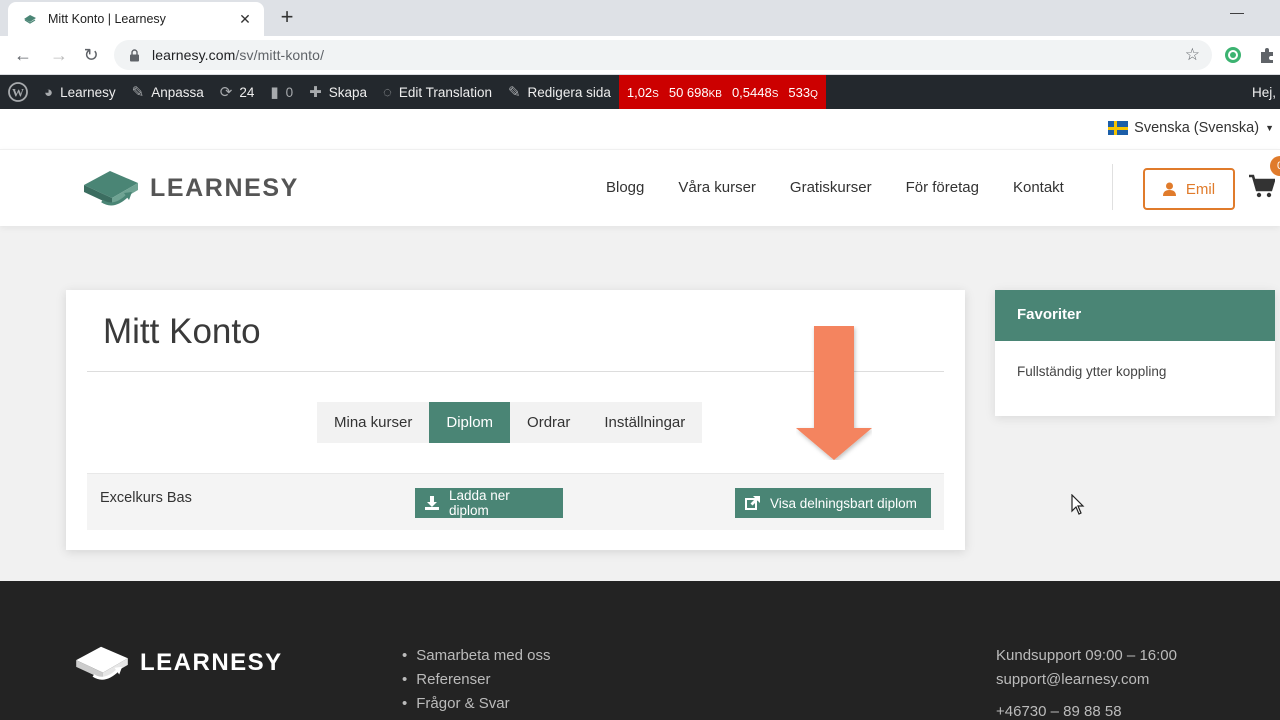 Image resolution: width=1280 pixels, height=720 pixels. Describe the element at coordinates (373, 422) in the screenshot. I see `tab-mina-kurser: Mina kurser` at that location.